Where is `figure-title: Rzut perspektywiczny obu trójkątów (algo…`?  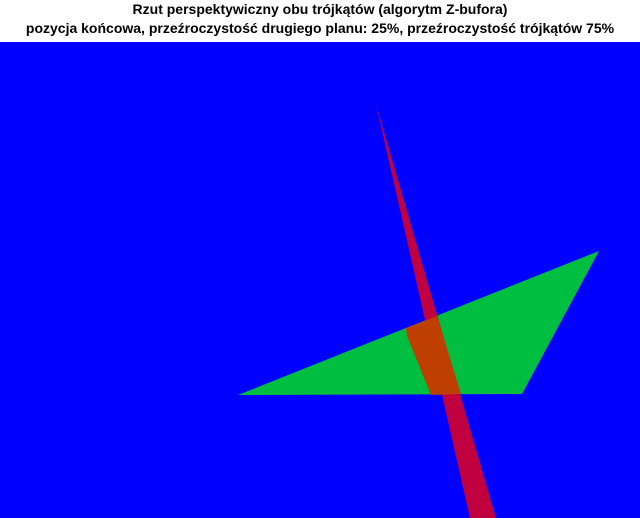
figure-title: Rzut perspektywiczny obu trójkątów (algo… is located at coordinates (320, 21).